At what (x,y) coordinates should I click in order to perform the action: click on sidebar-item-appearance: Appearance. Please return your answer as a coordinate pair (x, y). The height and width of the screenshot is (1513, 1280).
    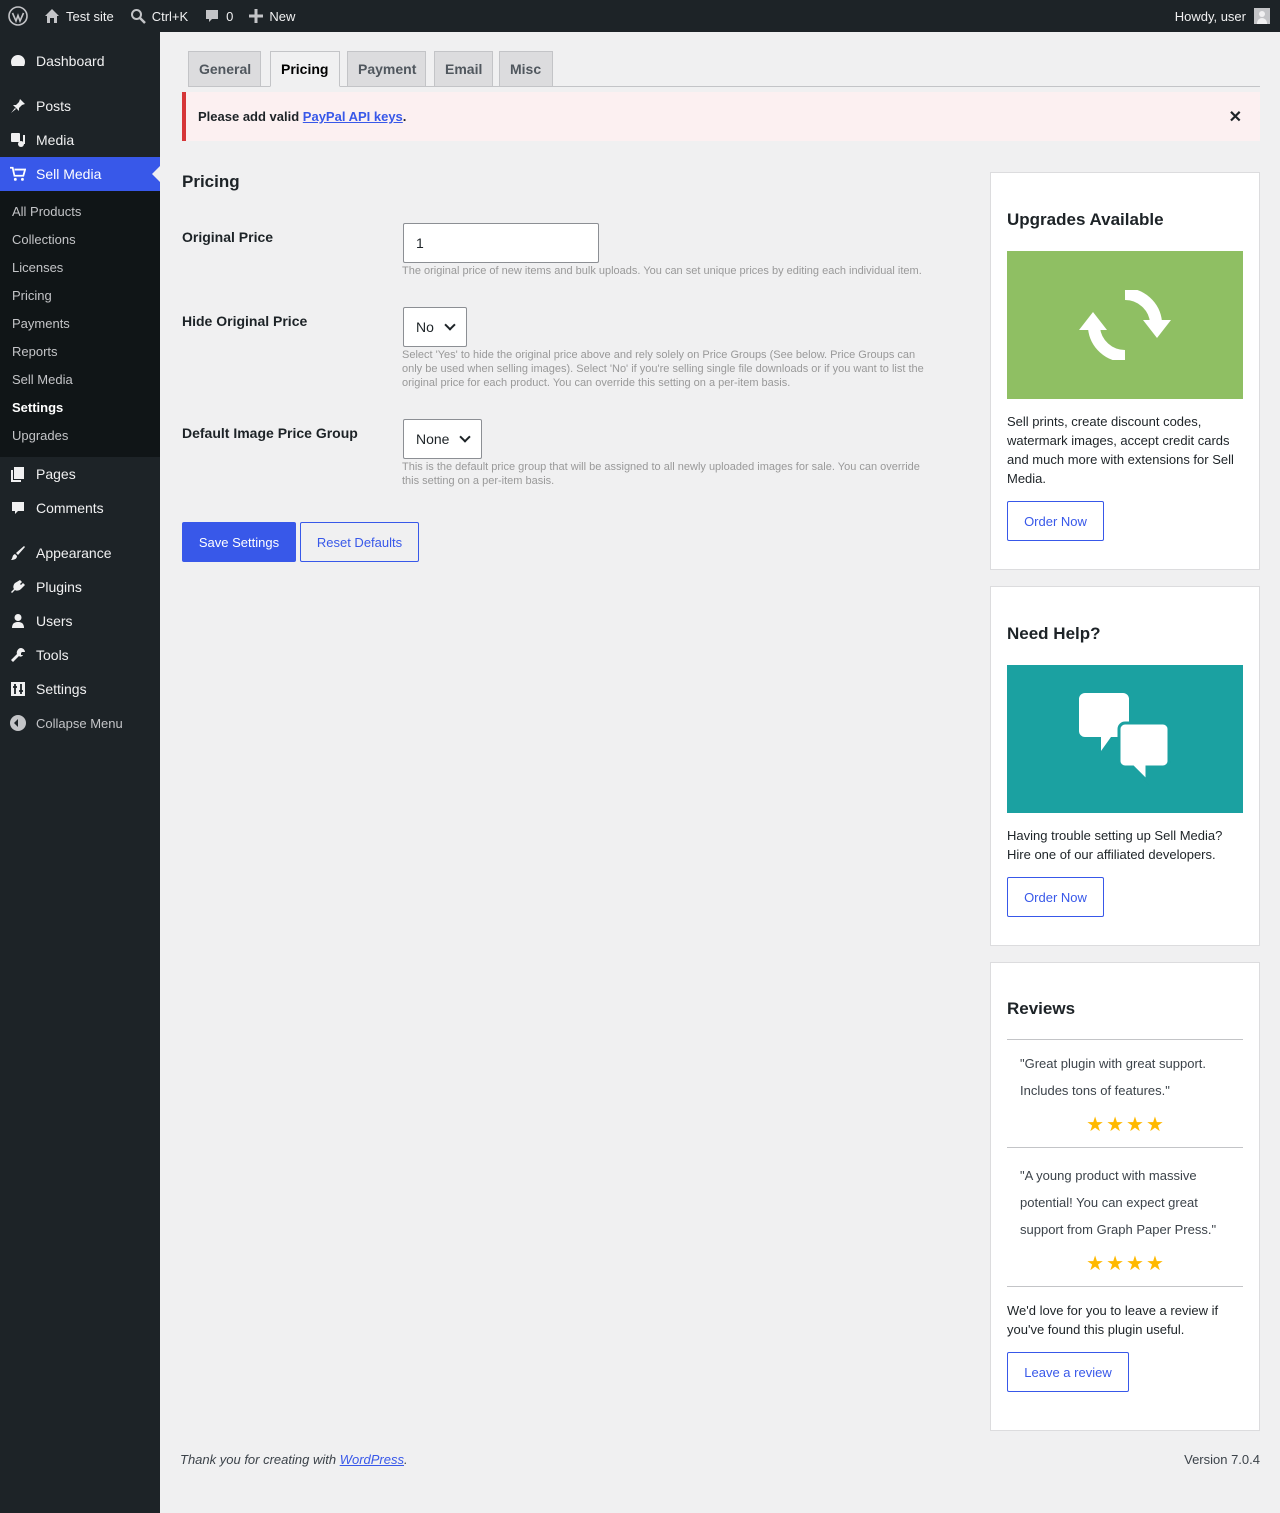
    Looking at the image, I should click on (80, 553).